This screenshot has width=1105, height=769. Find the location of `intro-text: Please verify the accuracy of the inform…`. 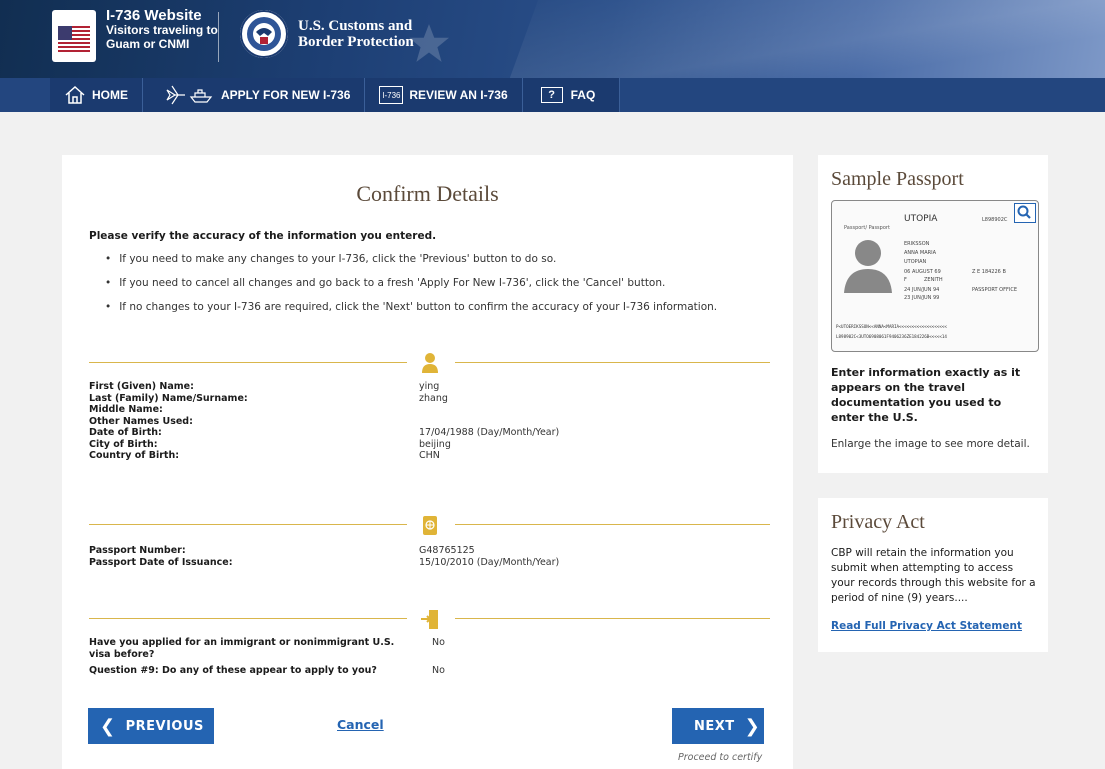

intro-text: Please verify the accuracy of the inform… is located at coordinates (263, 236).